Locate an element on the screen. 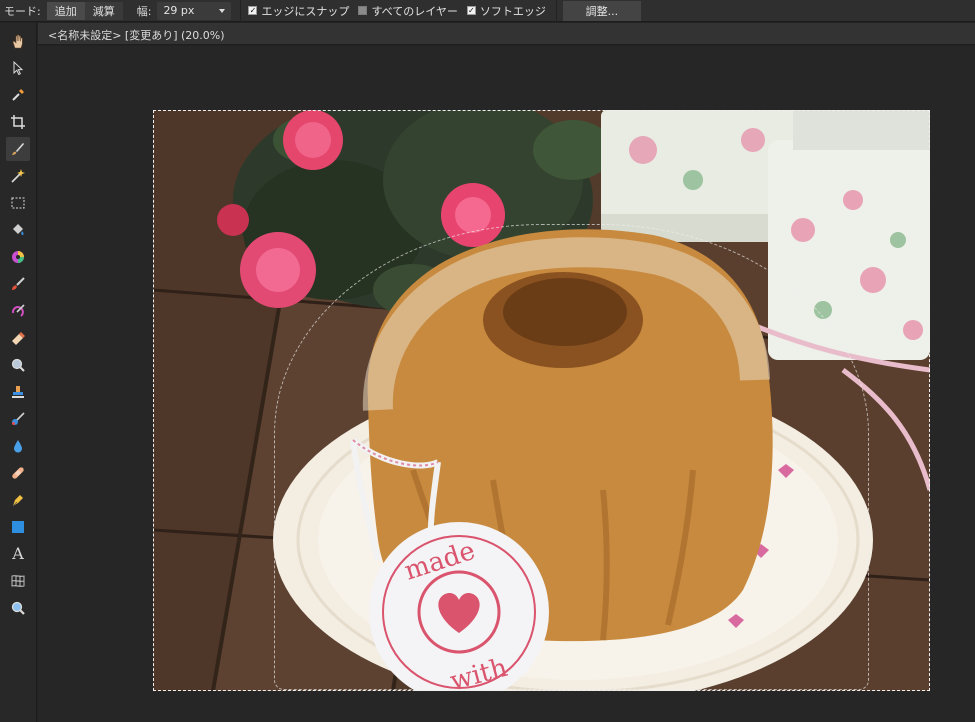  width-dropdown: 29 px is located at coordinates (194, 10).